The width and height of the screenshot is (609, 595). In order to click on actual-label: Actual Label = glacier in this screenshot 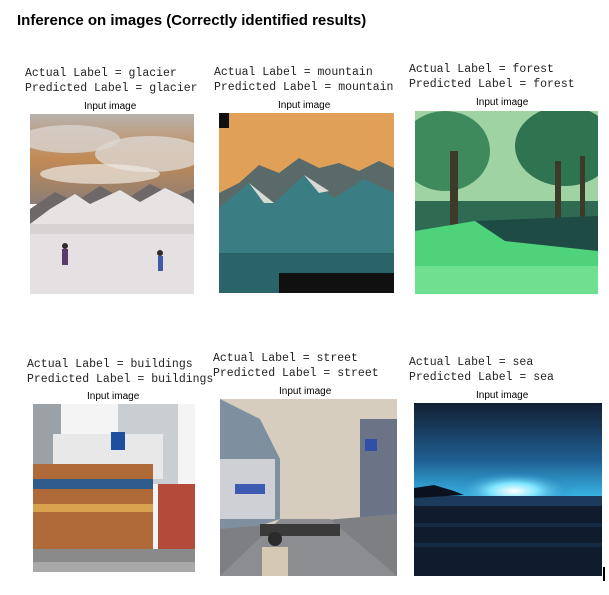, I will do `click(101, 73)`.